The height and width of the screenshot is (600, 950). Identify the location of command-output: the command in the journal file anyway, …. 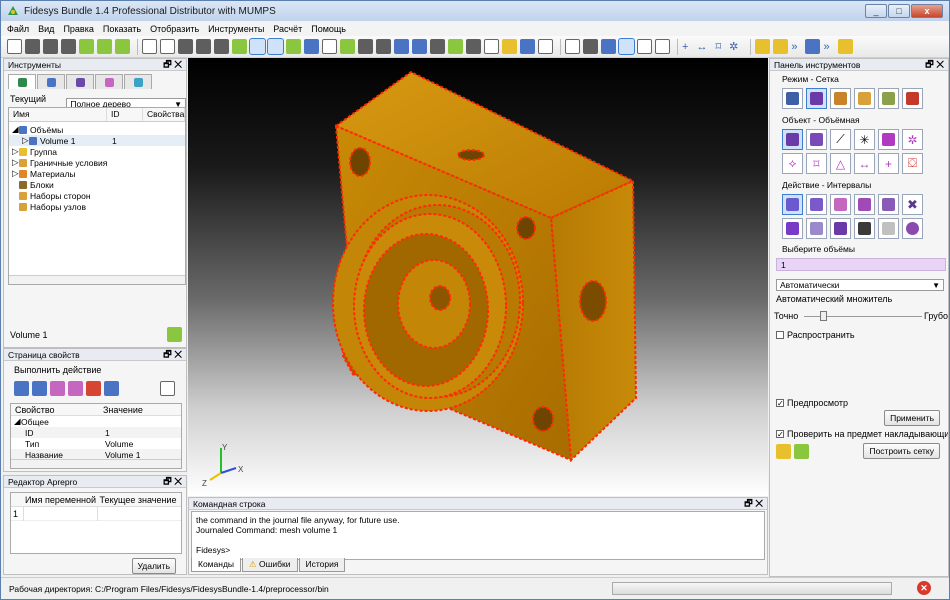
(478, 535).